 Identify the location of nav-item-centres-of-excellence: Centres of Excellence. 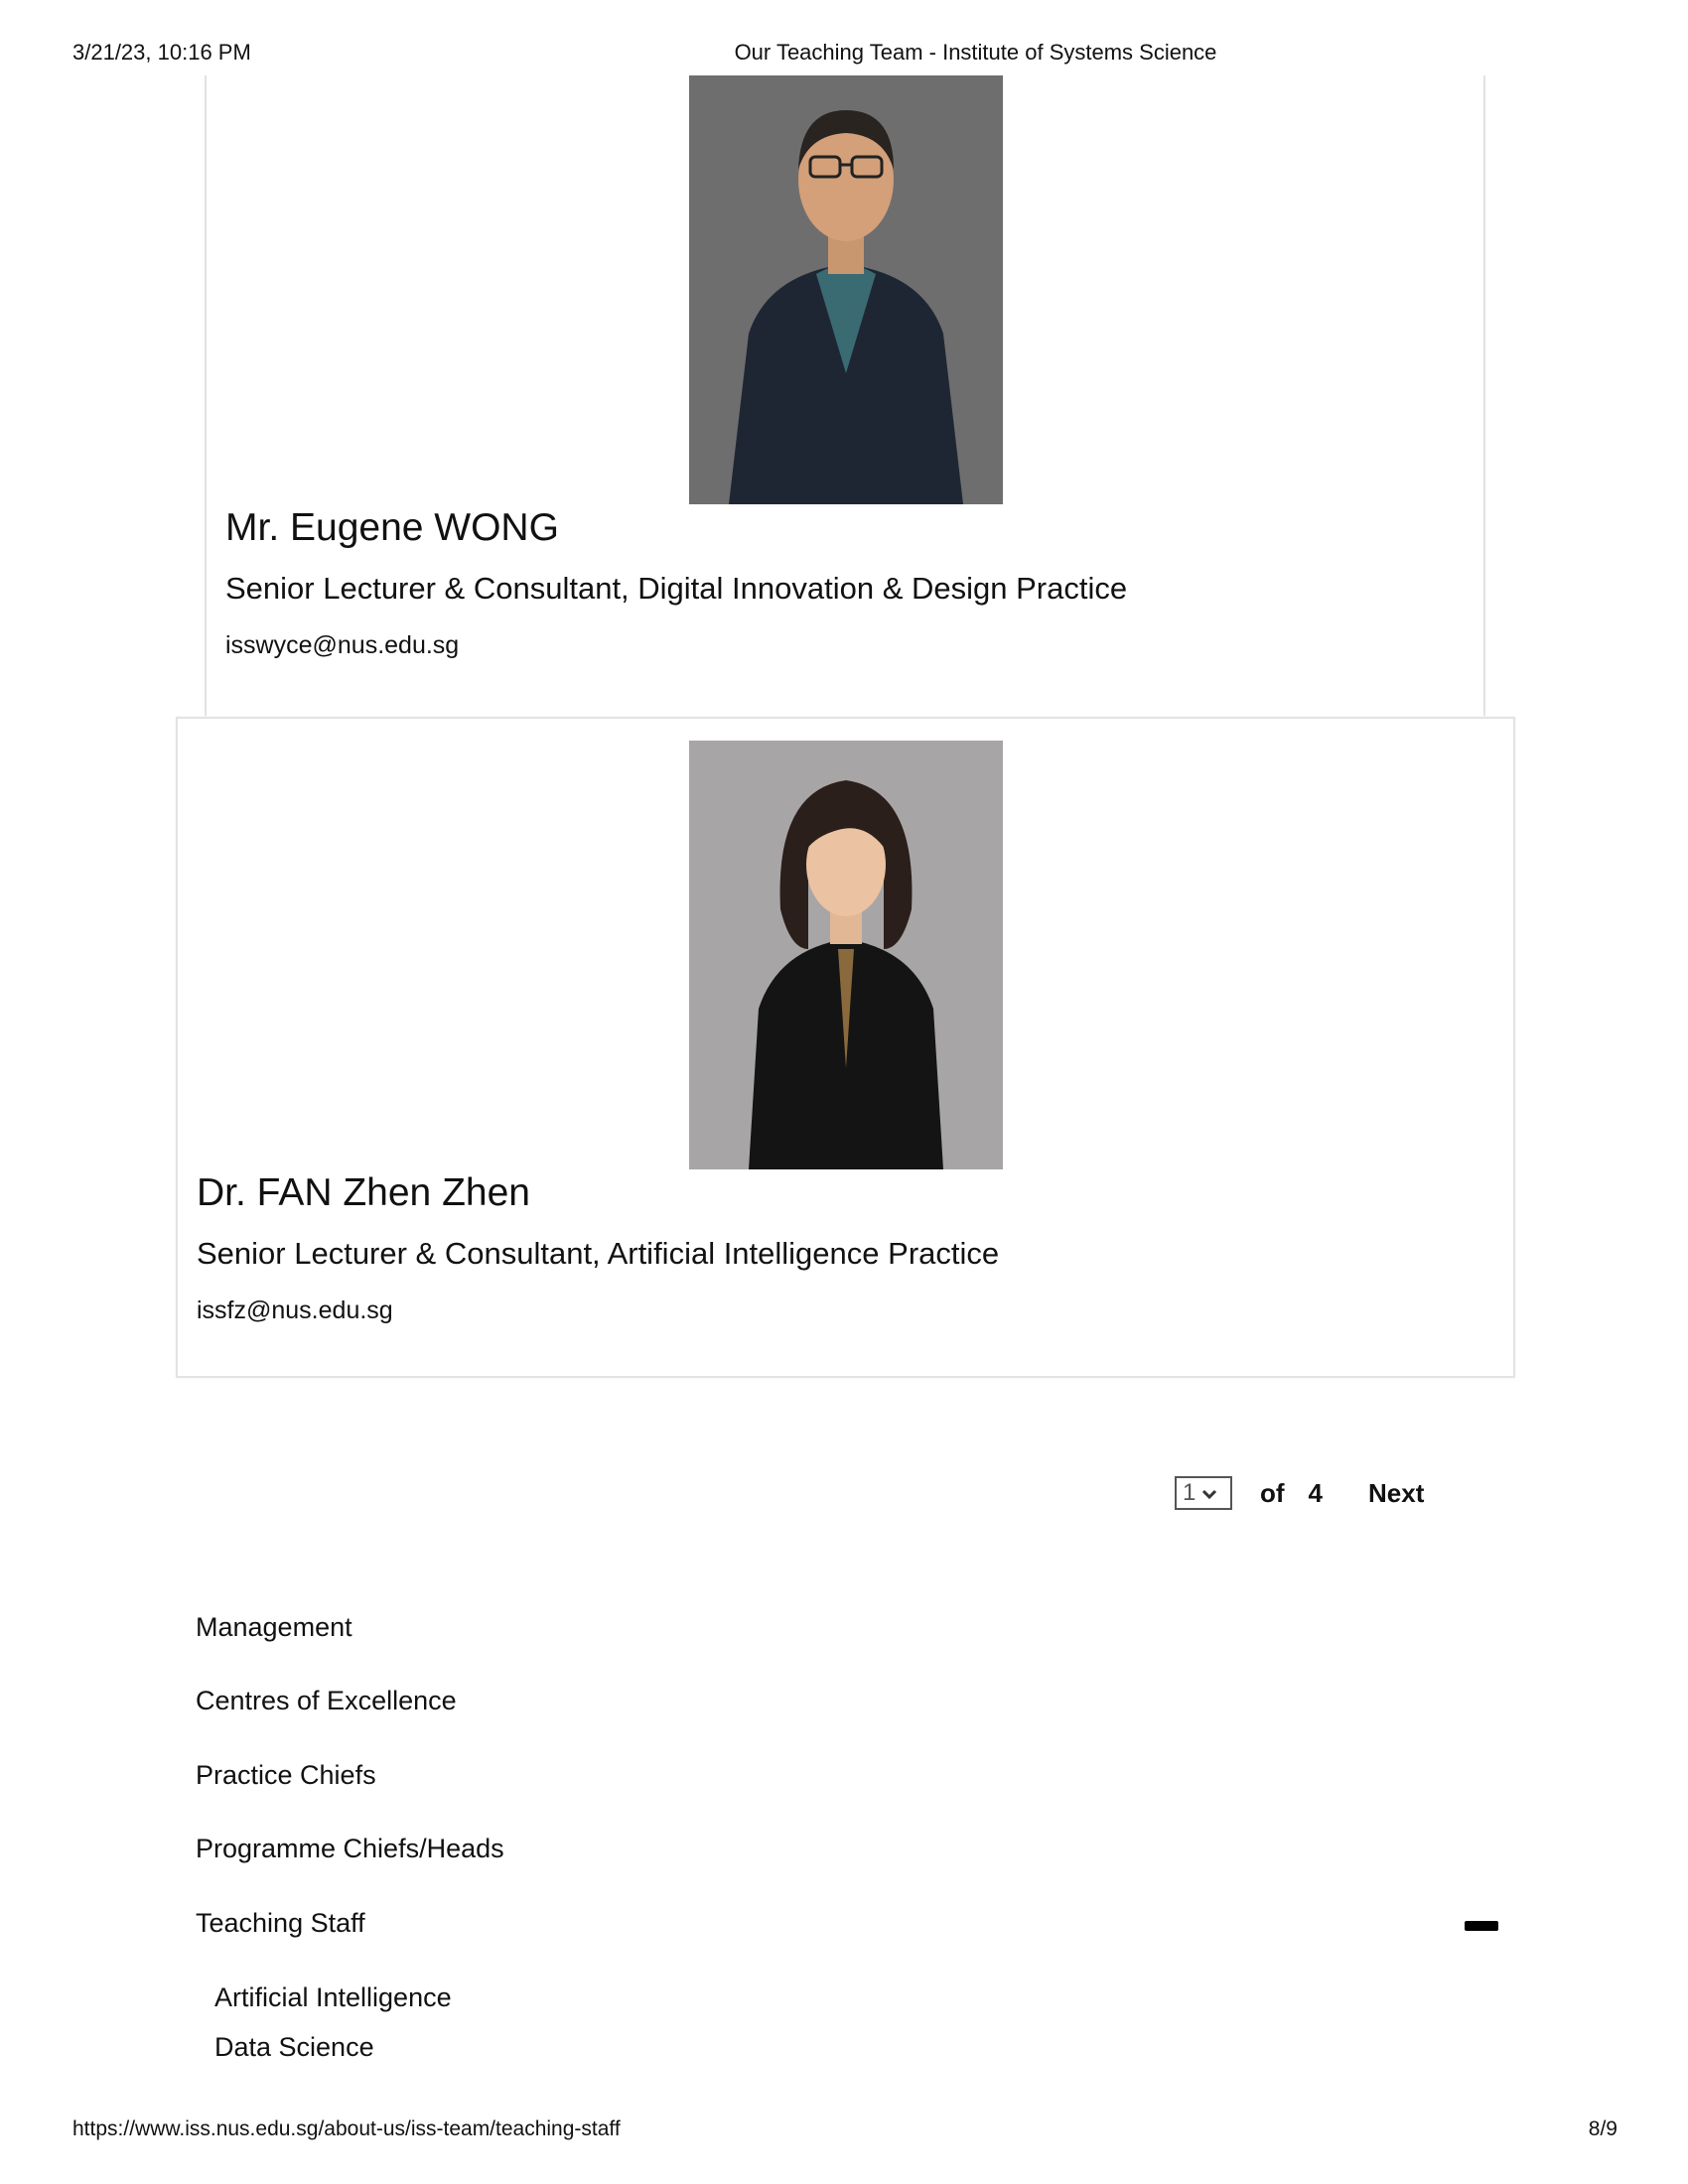
(326, 1701).